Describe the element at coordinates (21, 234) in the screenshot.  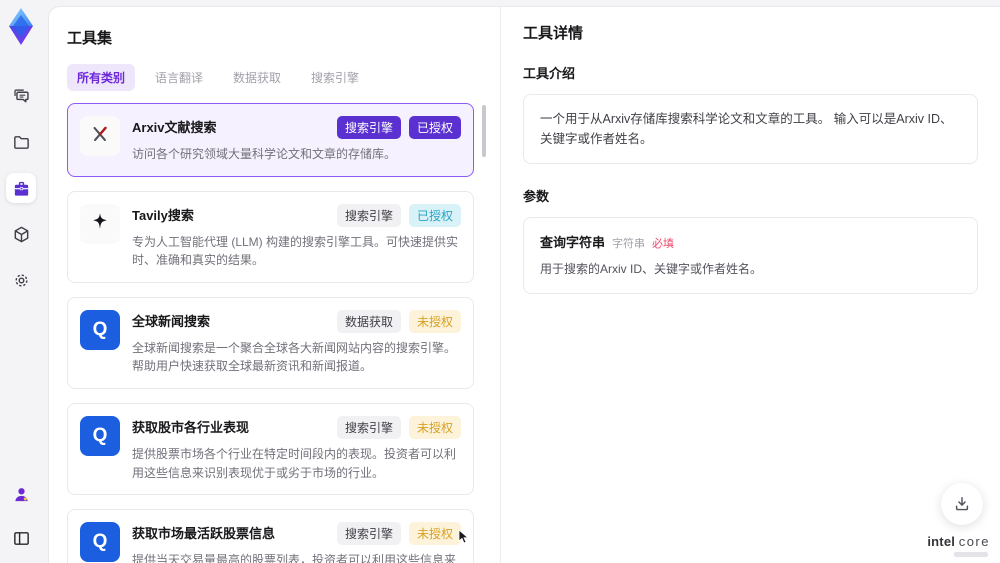
I see `cube-icon` at that location.